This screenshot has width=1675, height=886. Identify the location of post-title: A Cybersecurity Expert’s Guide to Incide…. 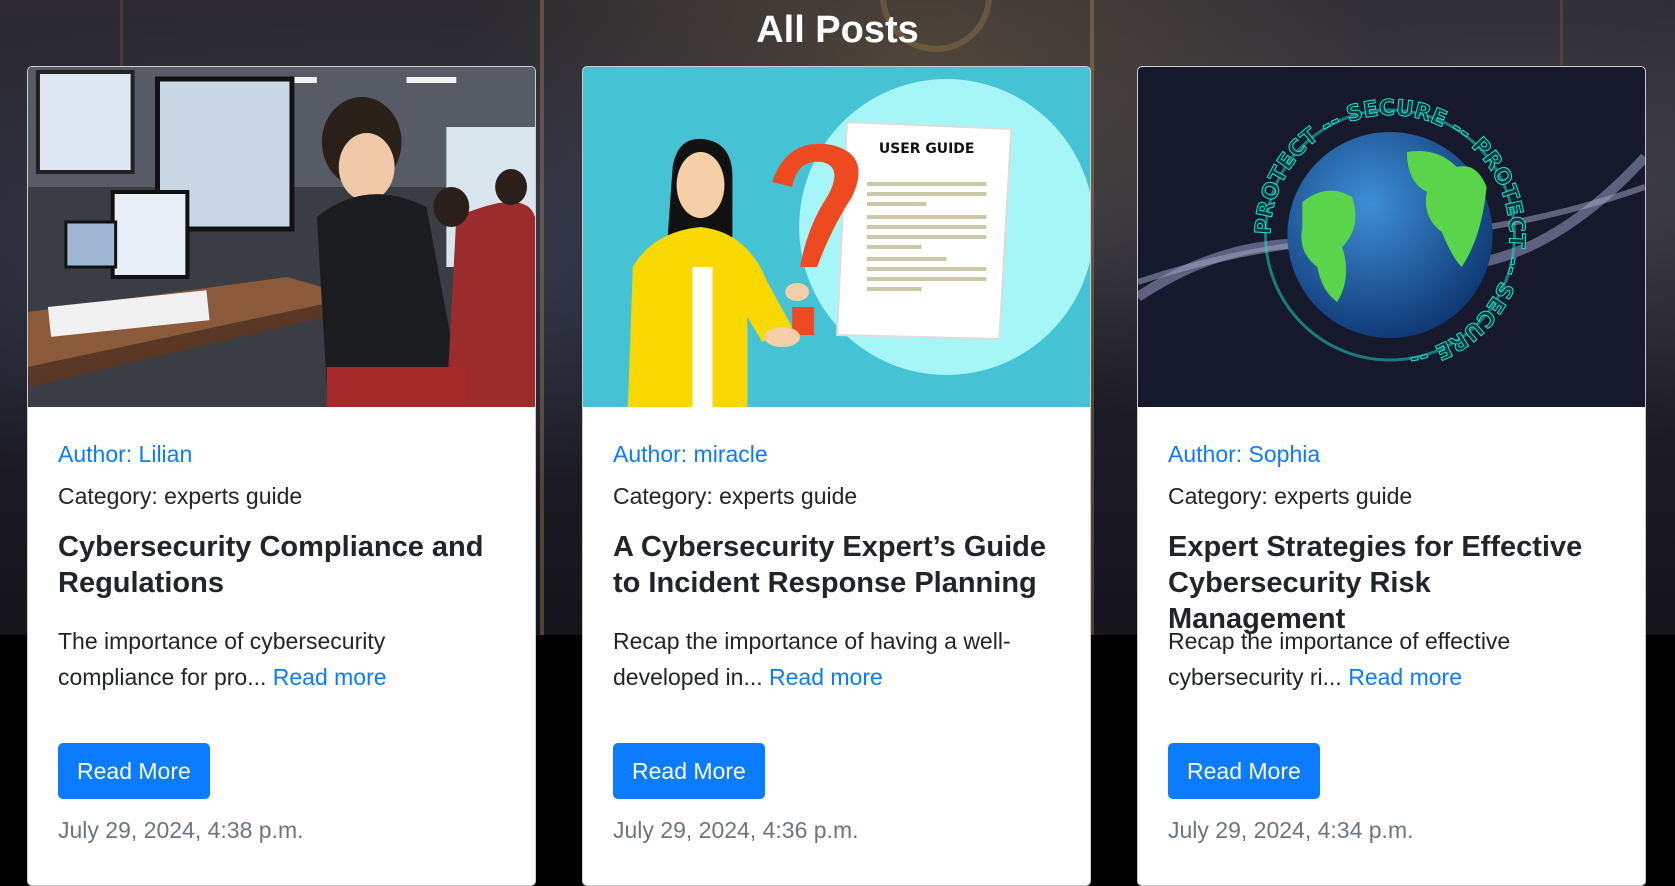
(830, 565).